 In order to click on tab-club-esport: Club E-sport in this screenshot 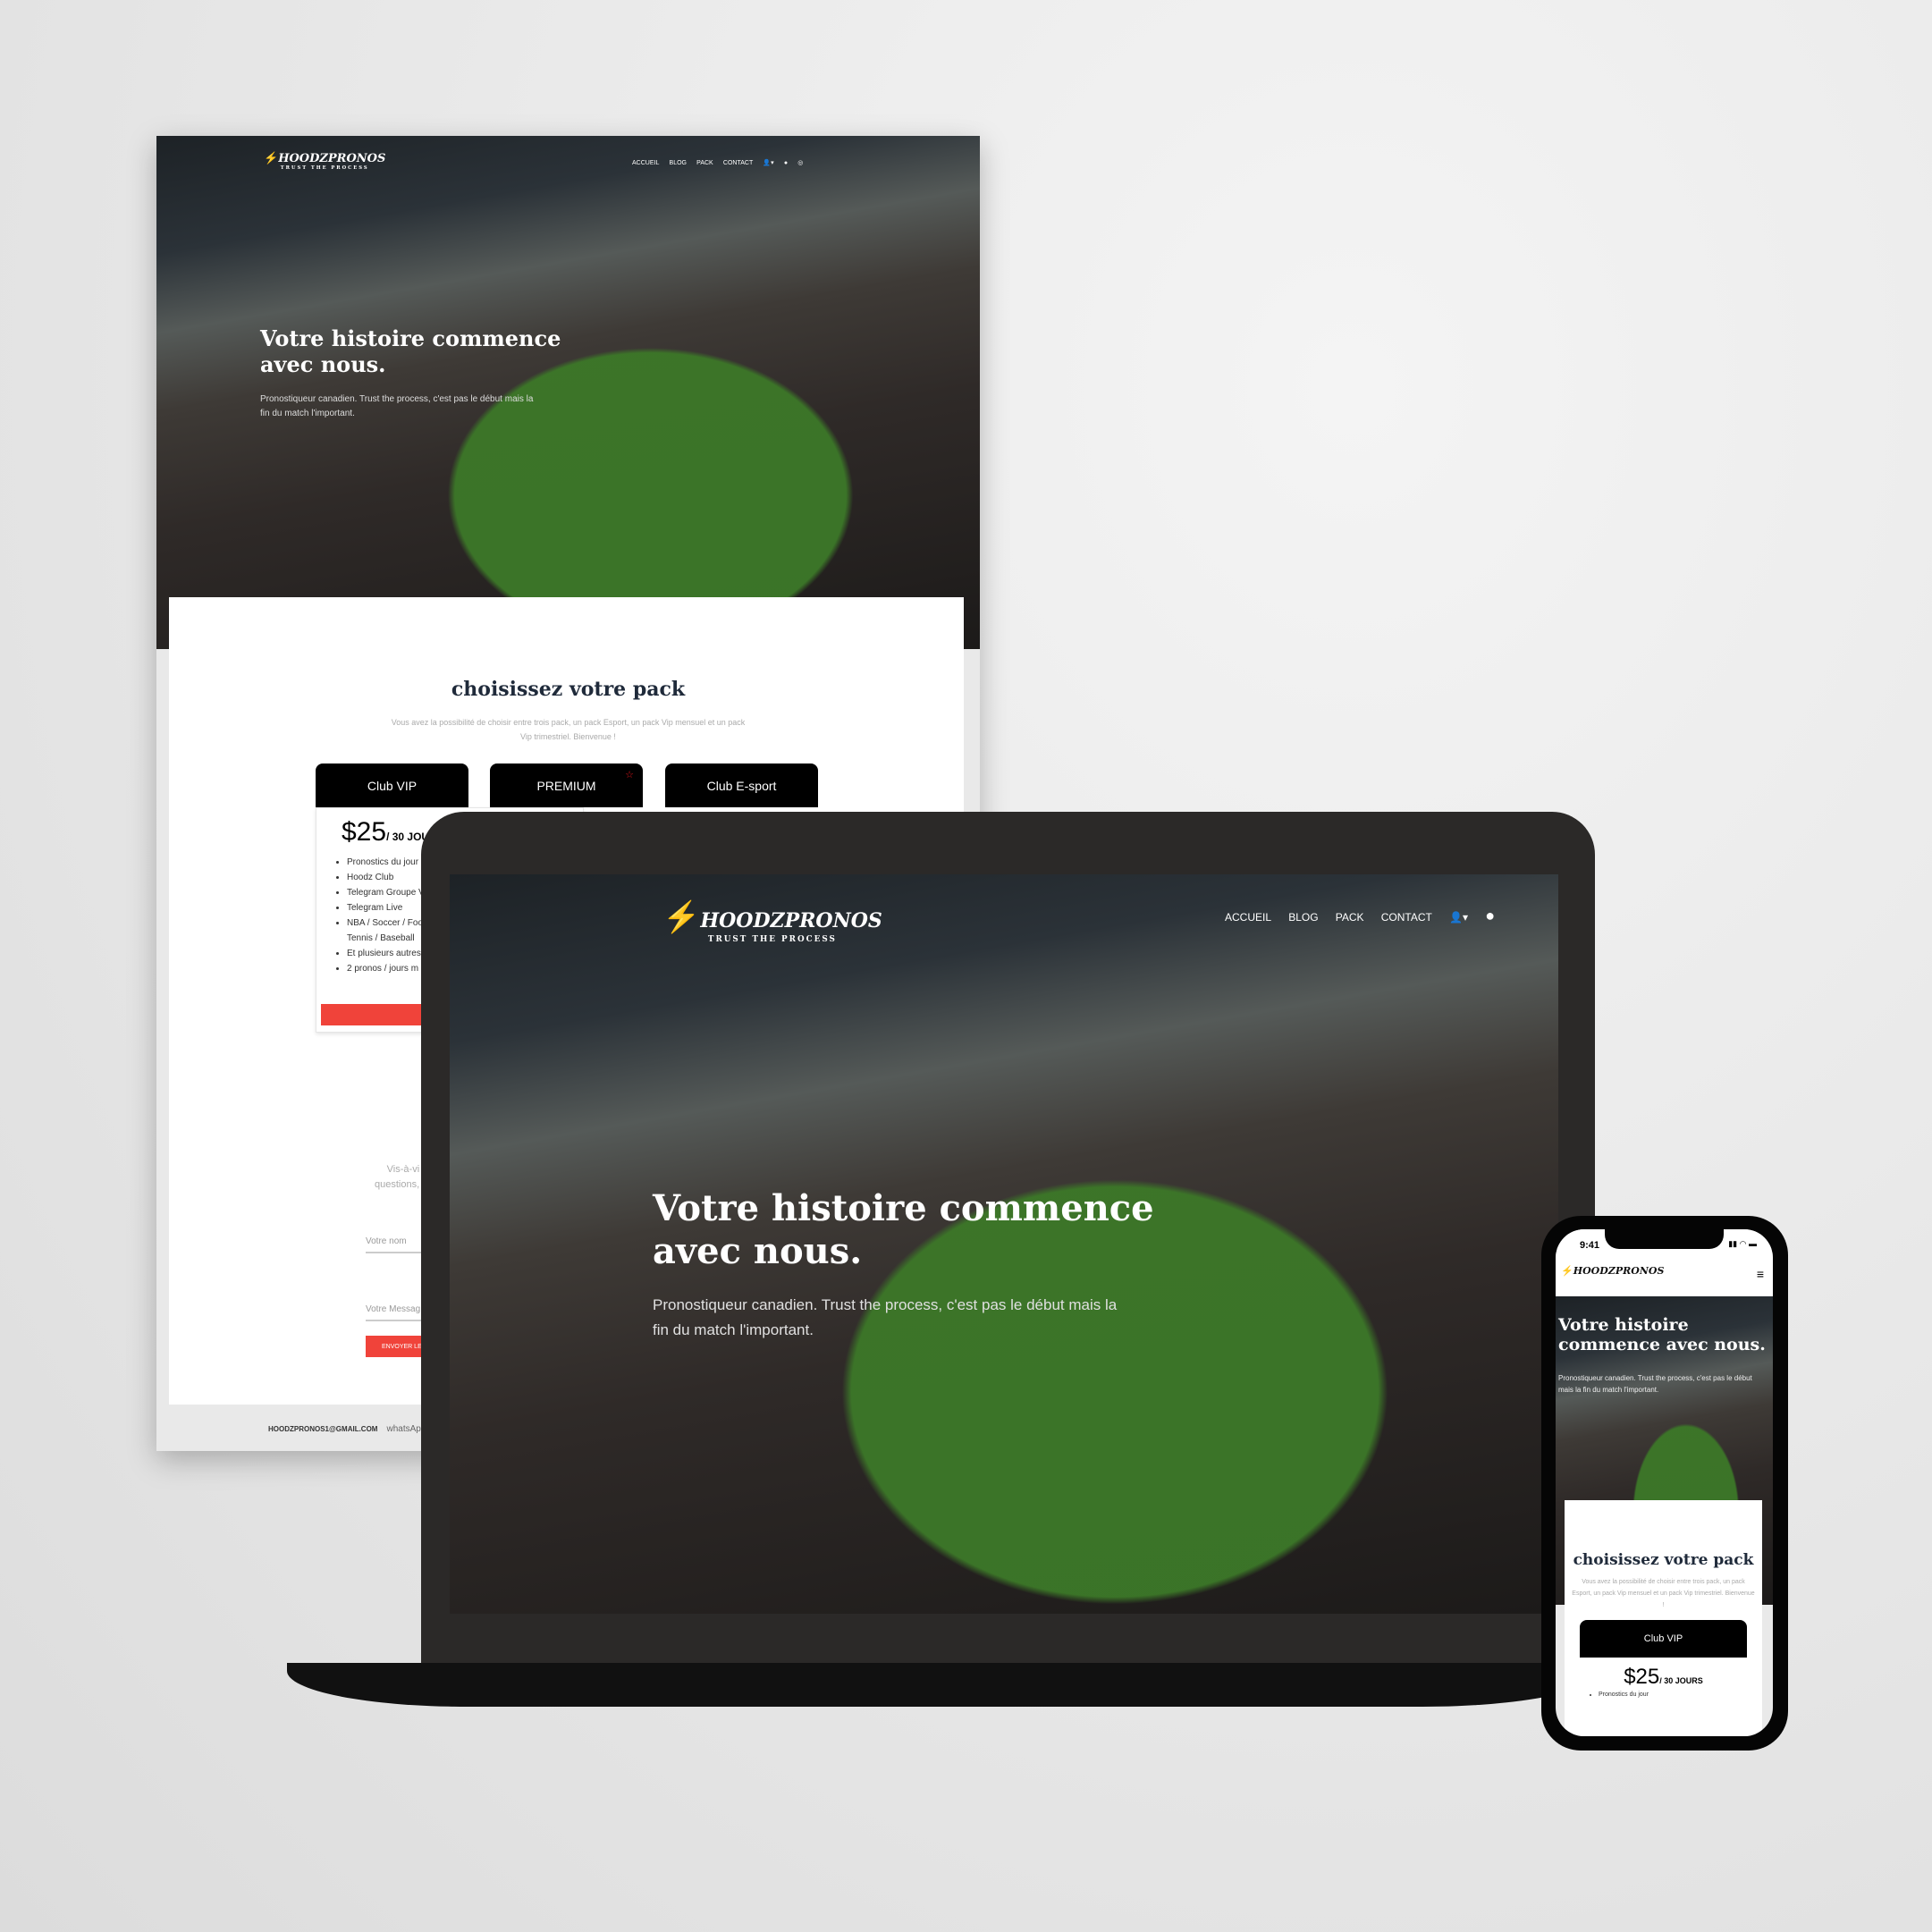, I will do `click(741, 785)`.